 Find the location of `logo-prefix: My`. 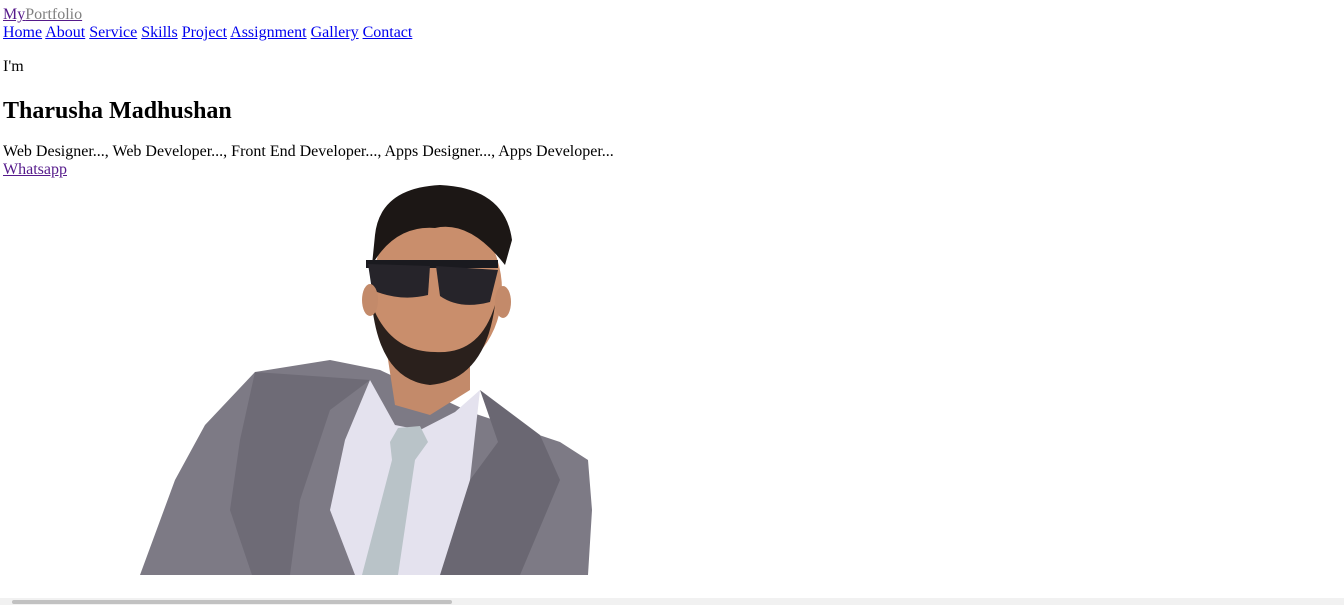

logo-prefix: My is located at coordinates (14, 14).